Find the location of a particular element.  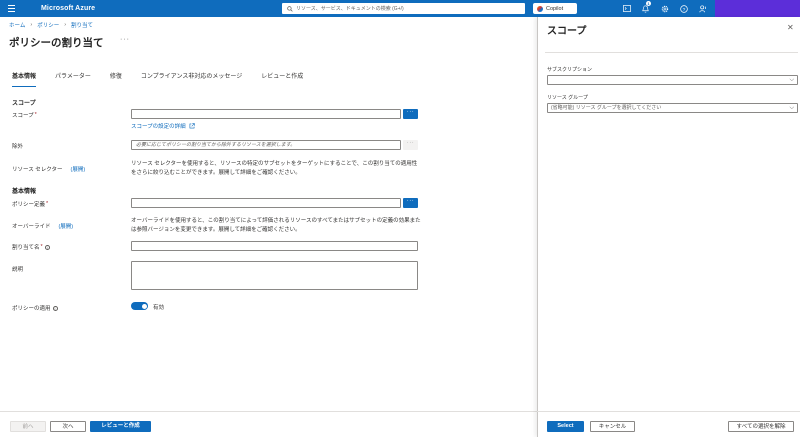

subscription-label: サブスクリプション is located at coordinates (570, 70).